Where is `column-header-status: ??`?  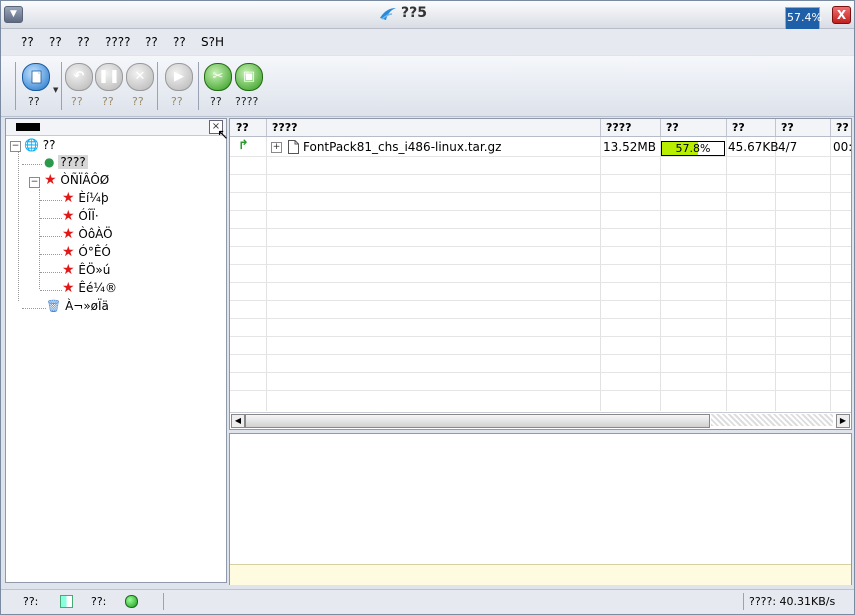
column-header-status: ?? is located at coordinates (242, 127).